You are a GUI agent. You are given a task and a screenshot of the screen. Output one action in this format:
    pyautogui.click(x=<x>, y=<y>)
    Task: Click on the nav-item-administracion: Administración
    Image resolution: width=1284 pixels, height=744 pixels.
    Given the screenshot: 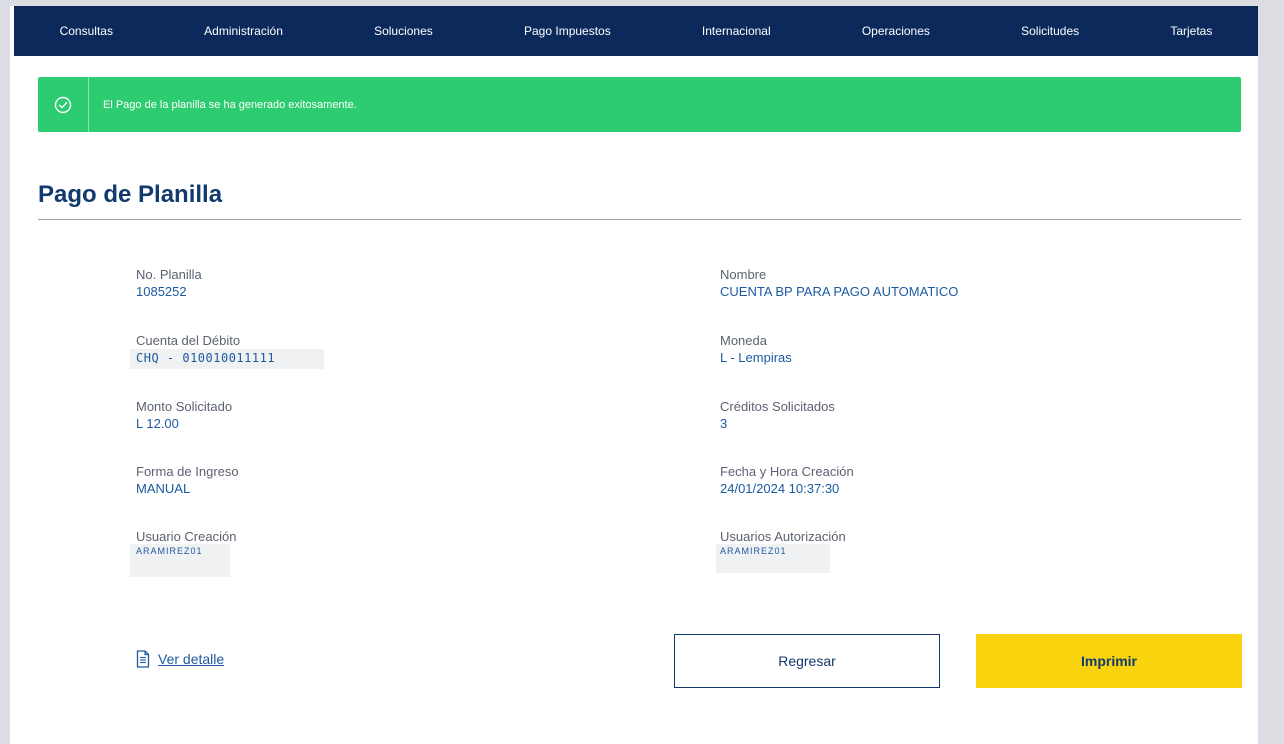 What is the action you would take?
    pyautogui.click(x=243, y=31)
    